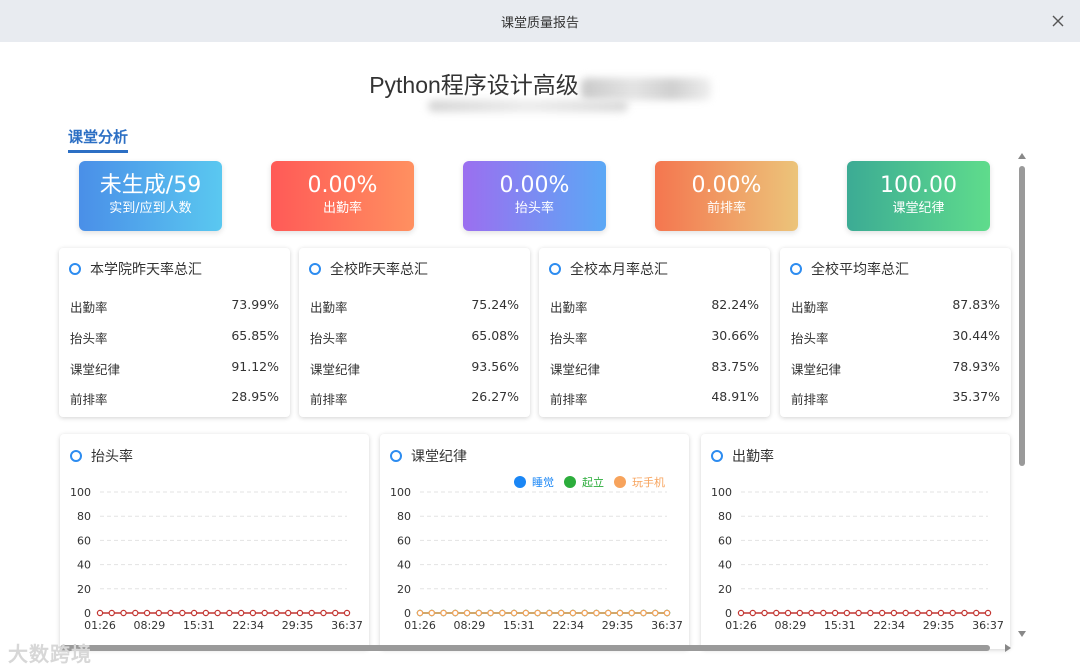 This screenshot has width=1080, height=671. I want to click on legend-item: 玩手机, so click(639, 482).